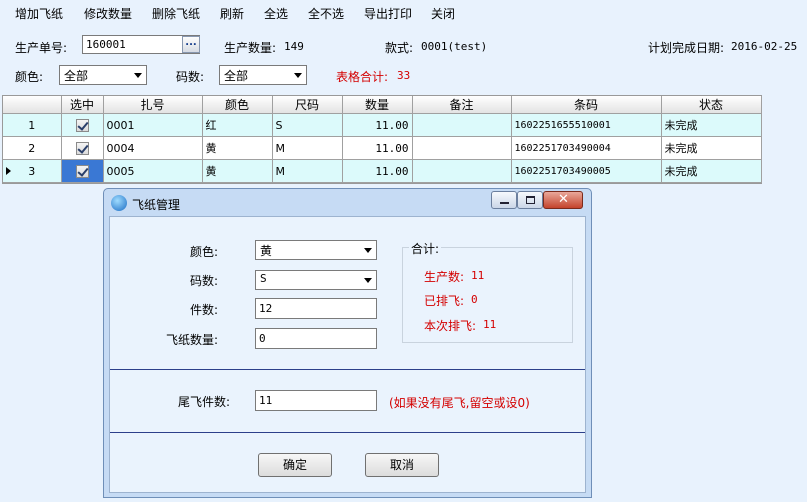 Image resolution: width=807 pixels, height=502 pixels. I want to click on date-value: 2016-02-25, so click(764, 46).